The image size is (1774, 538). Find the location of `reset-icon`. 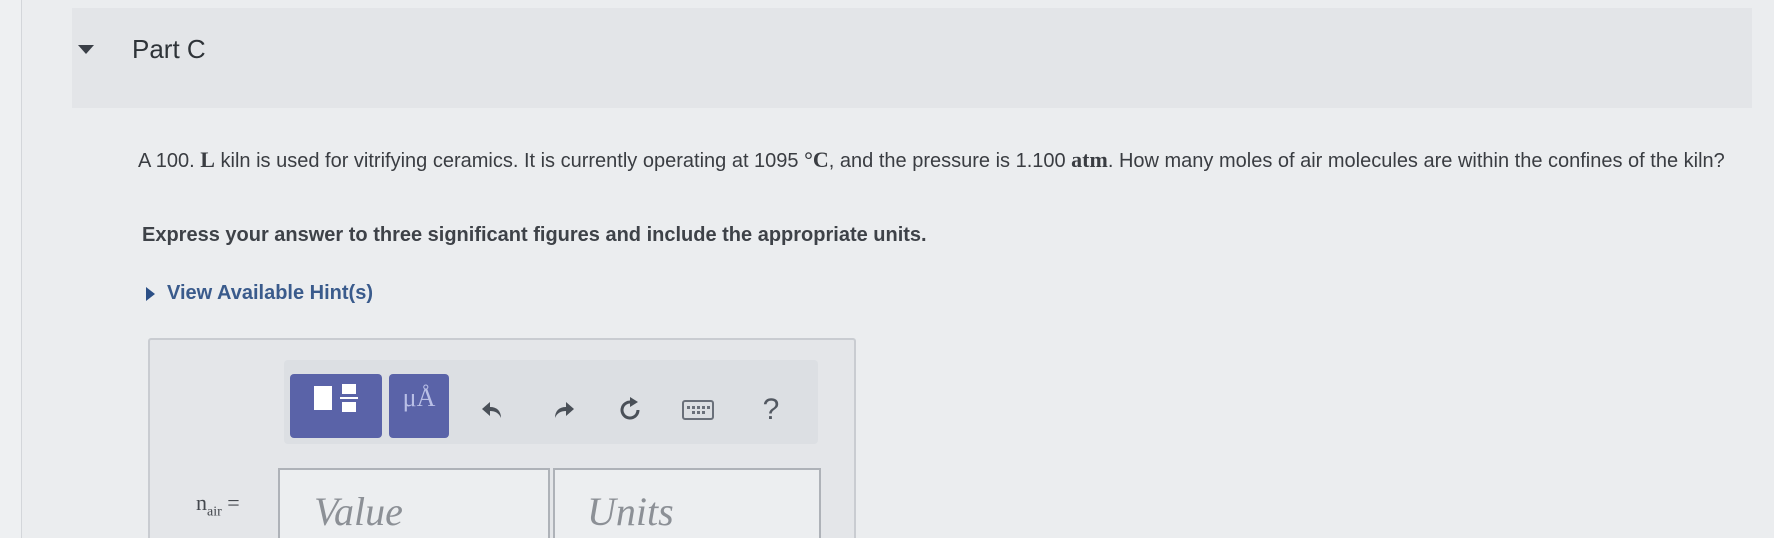

reset-icon is located at coordinates (630, 410).